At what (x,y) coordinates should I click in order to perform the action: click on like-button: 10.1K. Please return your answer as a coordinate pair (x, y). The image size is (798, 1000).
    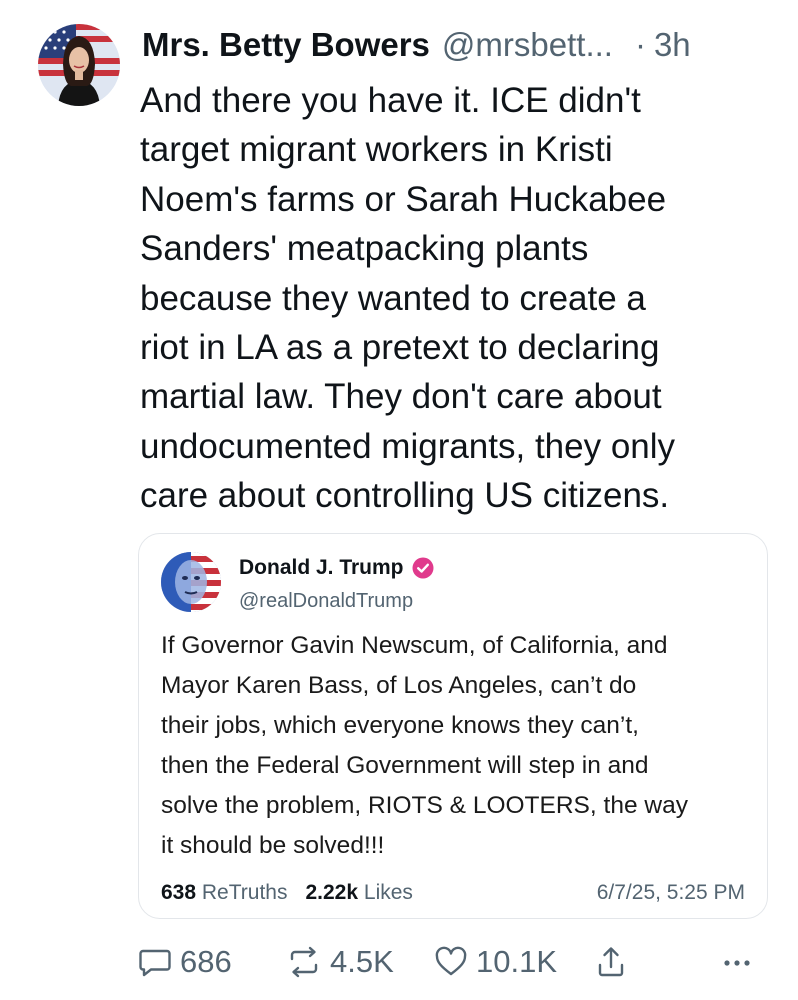
    Looking at the image, I should click on (495, 962).